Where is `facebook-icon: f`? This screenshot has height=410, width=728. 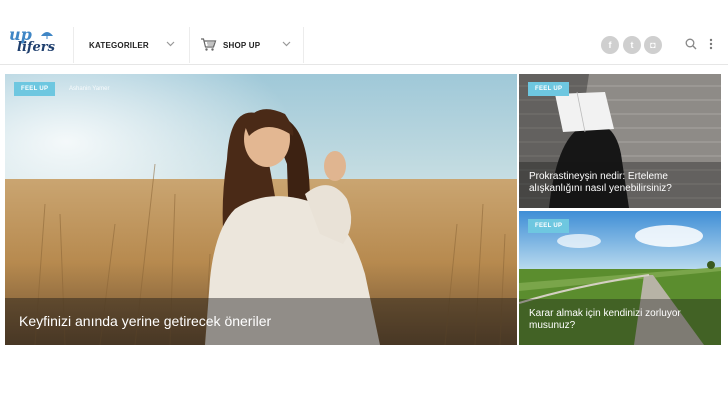
facebook-icon: f is located at coordinates (610, 45).